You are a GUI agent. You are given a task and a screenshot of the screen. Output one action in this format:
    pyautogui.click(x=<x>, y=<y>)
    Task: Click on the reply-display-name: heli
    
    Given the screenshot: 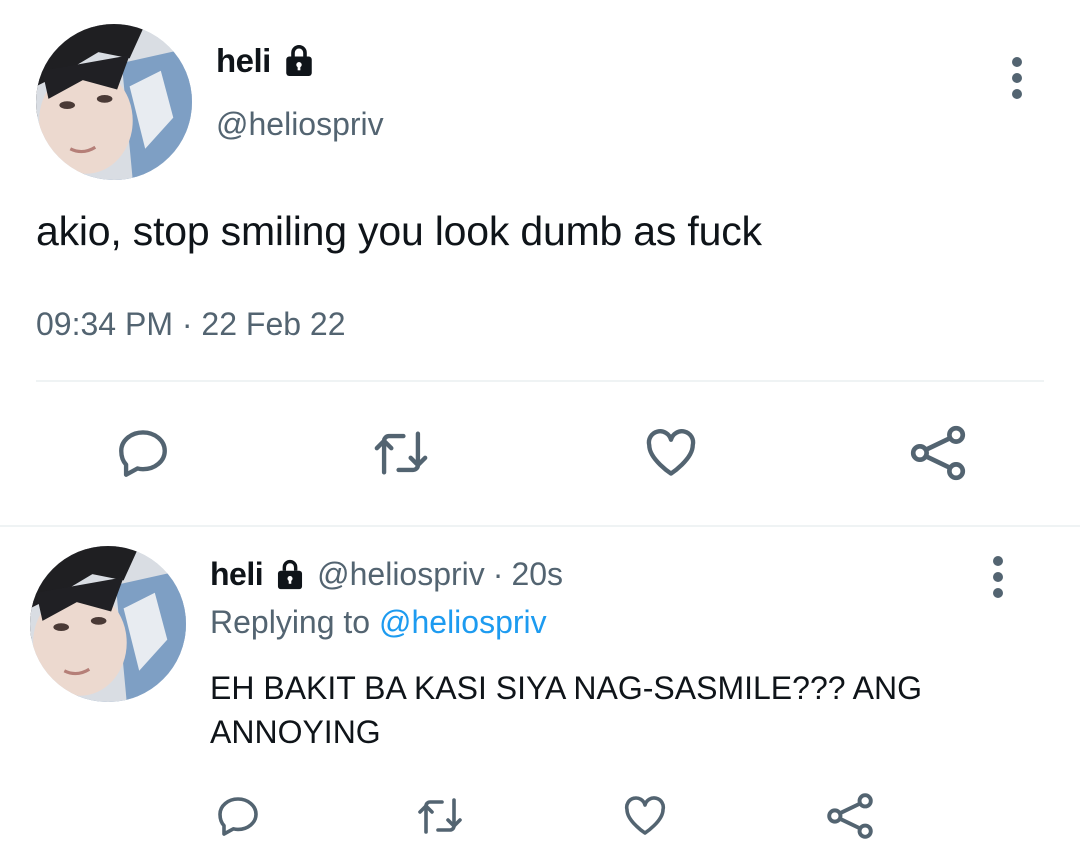 What is the action you would take?
    pyautogui.click(x=237, y=574)
    